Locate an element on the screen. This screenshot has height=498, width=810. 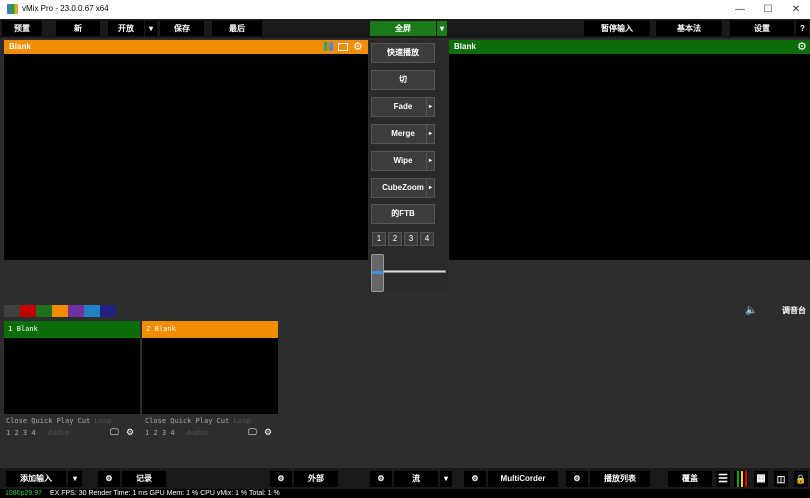
input-1-monitor-icon: 🖵 is located at coordinates (114, 432).